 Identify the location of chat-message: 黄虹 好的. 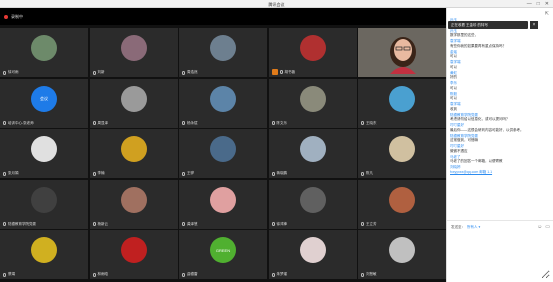
(500, 75).